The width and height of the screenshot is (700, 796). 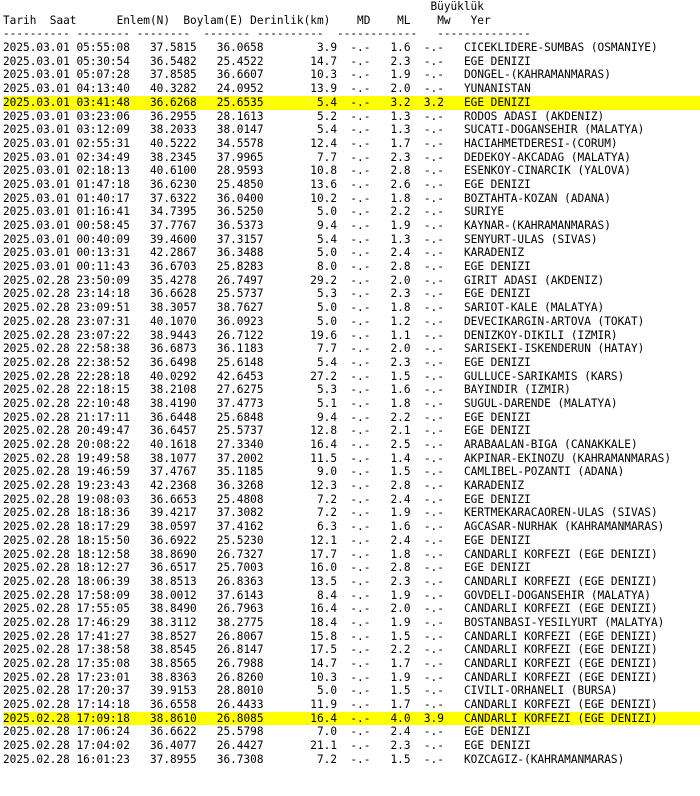 What do you see at coordinates (103, 691) in the screenshot?
I see `cell-time: 17:20:37` at bounding box center [103, 691].